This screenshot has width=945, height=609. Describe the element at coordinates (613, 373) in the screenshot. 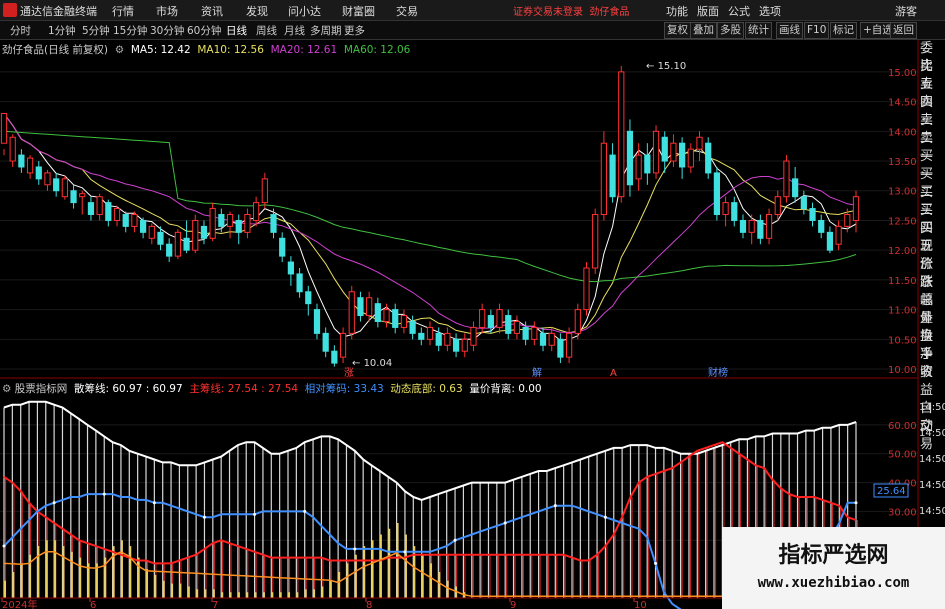

I see `event-mark-a: A` at that location.